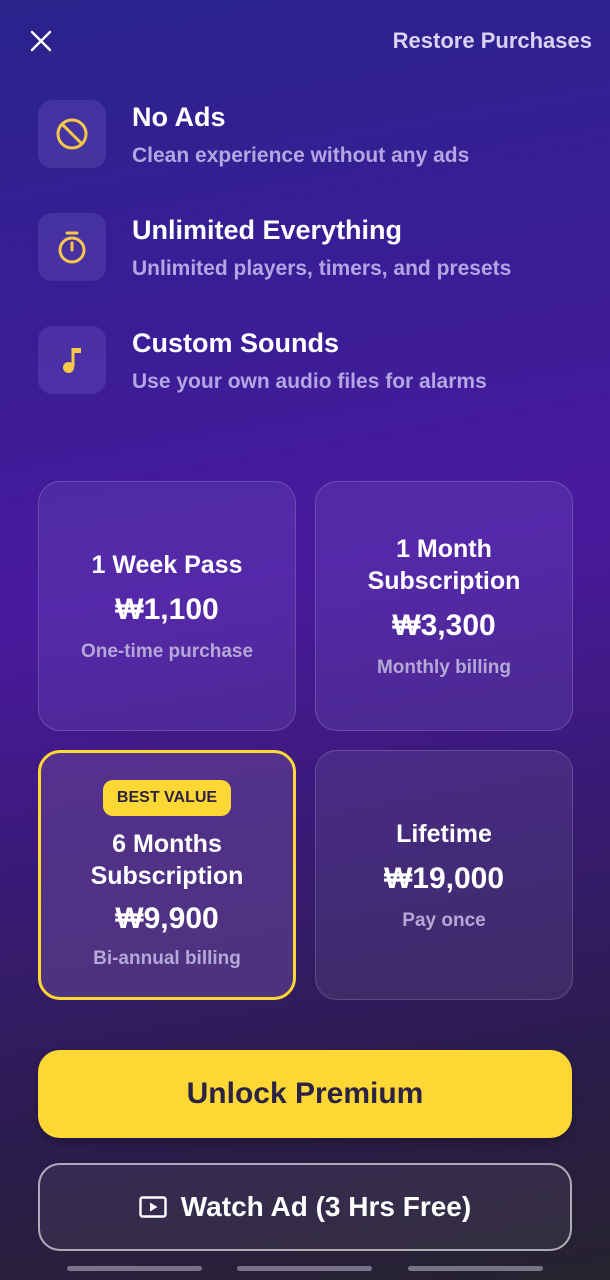 This screenshot has height=1280, width=610. What do you see at coordinates (326, 1206) in the screenshot?
I see `watch-ad-label: Watch Ad (3 Hrs Free)` at bounding box center [326, 1206].